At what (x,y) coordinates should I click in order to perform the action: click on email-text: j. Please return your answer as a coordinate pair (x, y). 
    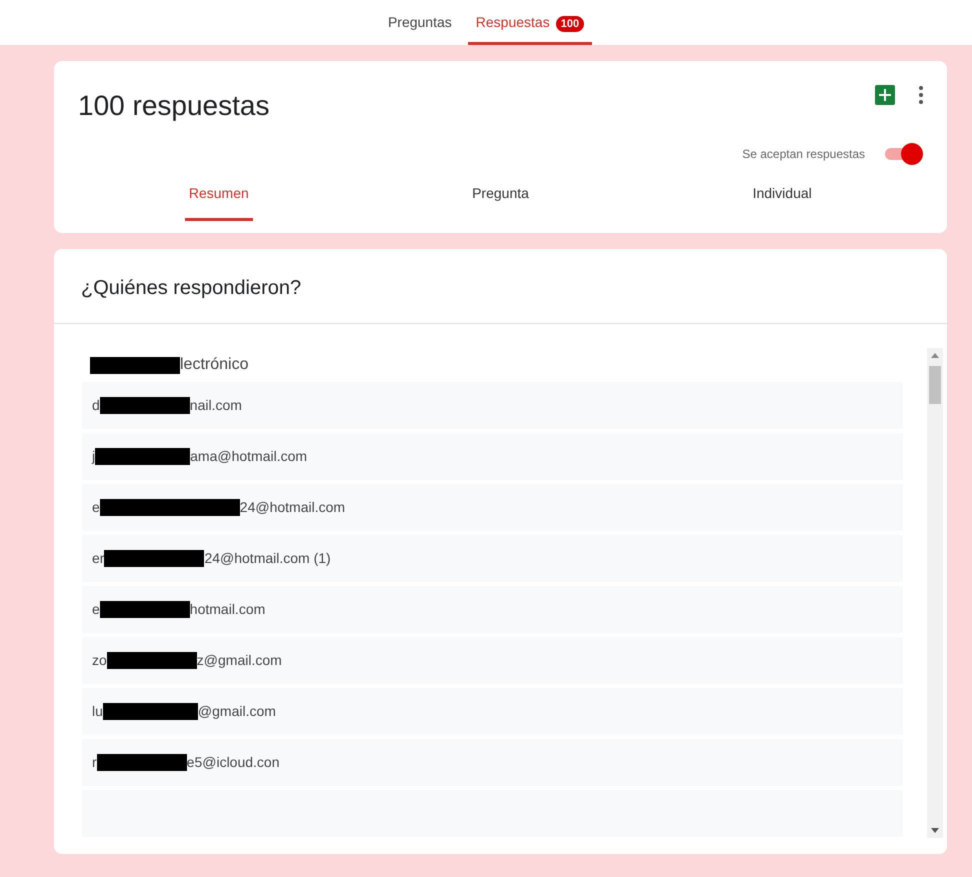
    Looking at the image, I should click on (94, 456).